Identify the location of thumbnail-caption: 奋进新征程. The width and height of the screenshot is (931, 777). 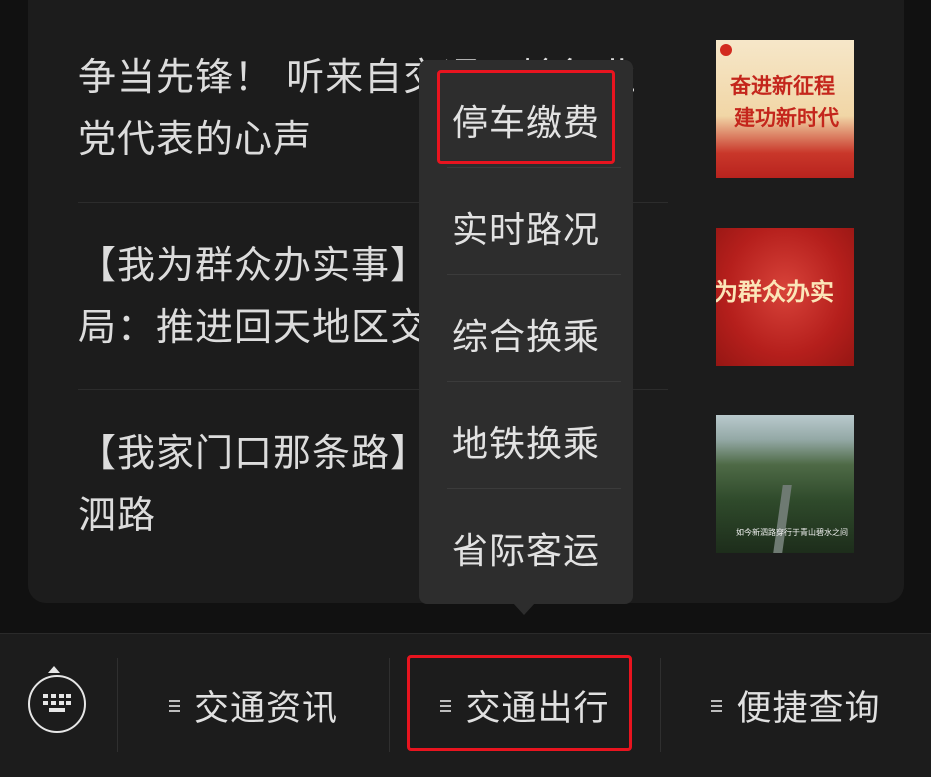
(782, 85).